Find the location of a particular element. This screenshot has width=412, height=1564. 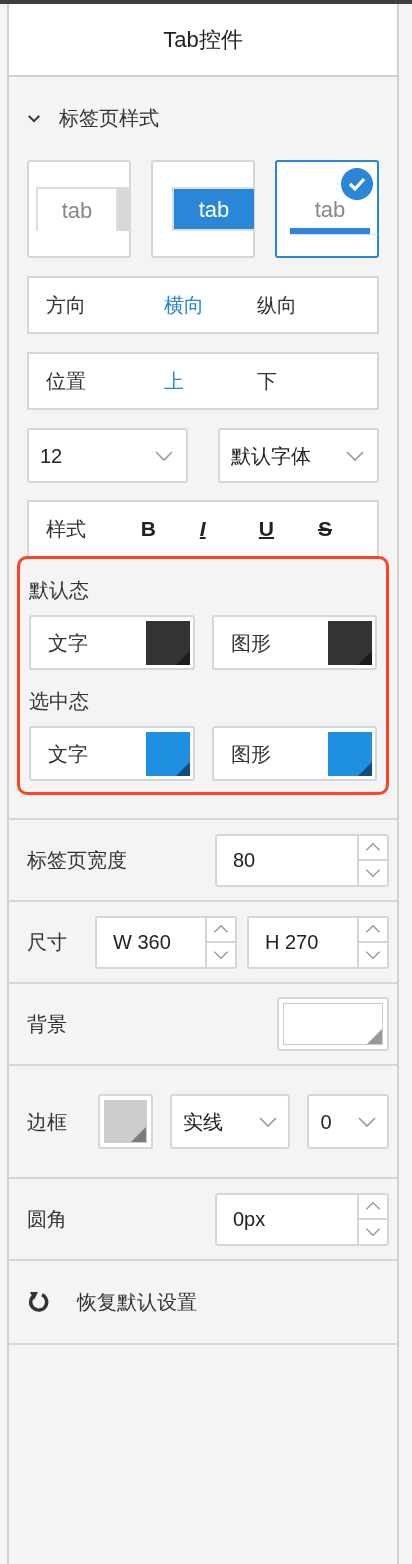

panel-title: Tab控件 is located at coordinates (203, 40).